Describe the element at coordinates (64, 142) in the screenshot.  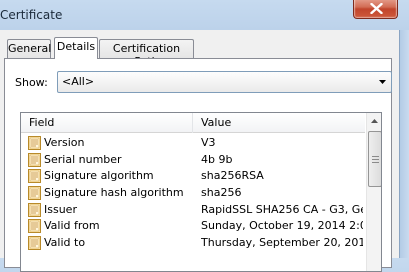
I see `field-name: Version` at that location.